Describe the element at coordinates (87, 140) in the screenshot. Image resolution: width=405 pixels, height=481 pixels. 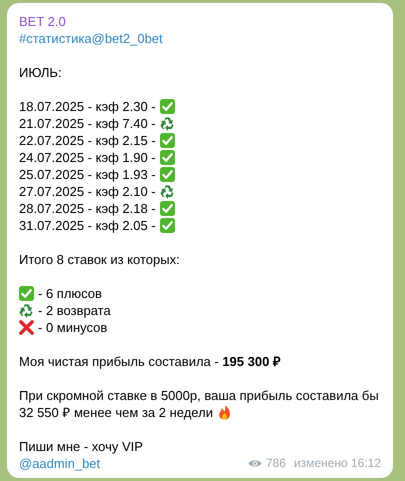
I see `bet-line: 22.07.2025 - кэф 2.15 -` at that location.